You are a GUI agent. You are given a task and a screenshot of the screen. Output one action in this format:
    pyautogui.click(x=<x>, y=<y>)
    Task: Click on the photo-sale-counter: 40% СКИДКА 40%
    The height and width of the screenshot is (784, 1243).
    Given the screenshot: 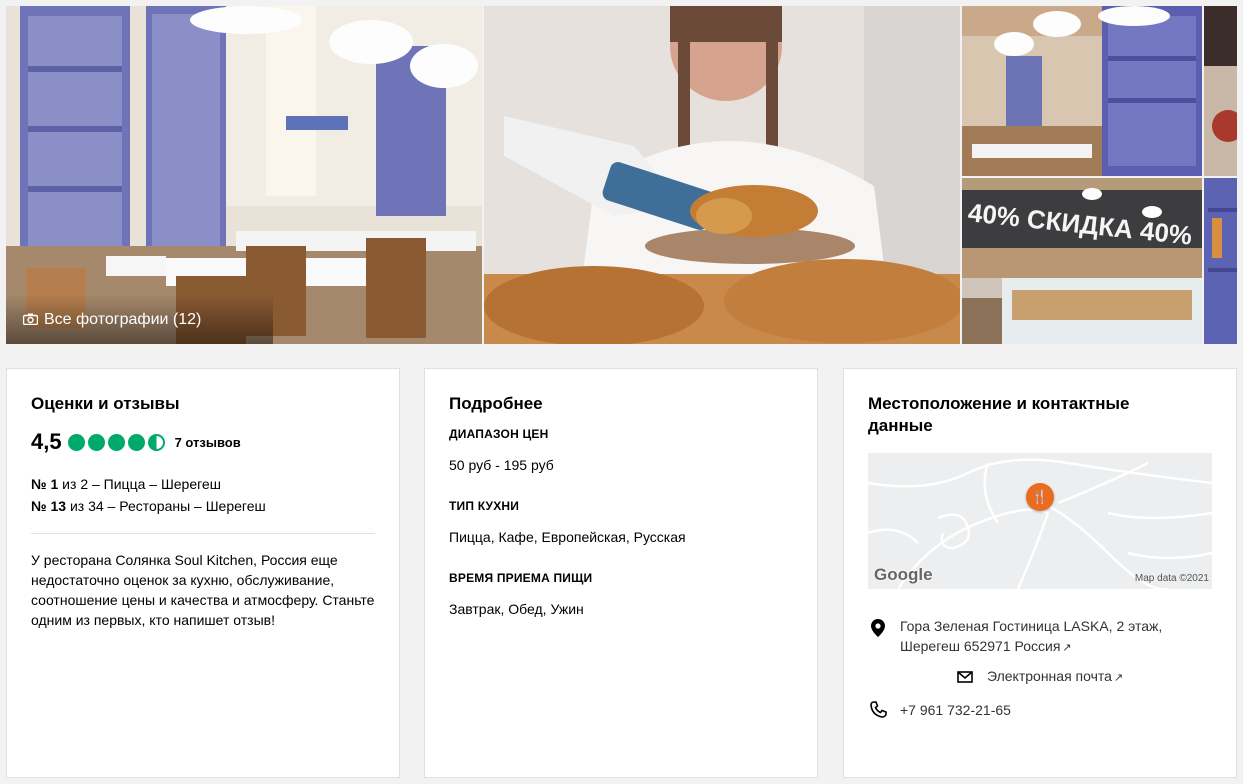 What is the action you would take?
    pyautogui.click(x=1082, y=261)
    